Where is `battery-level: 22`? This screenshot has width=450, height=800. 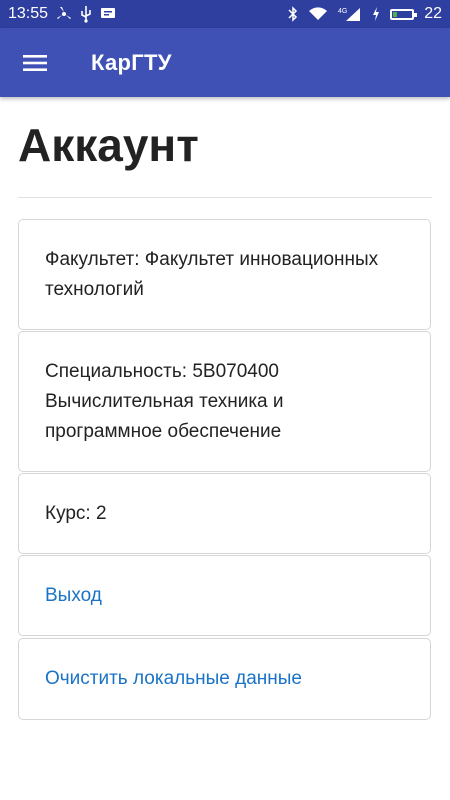
battery-level: 22 is located at coordinates (433, 13).